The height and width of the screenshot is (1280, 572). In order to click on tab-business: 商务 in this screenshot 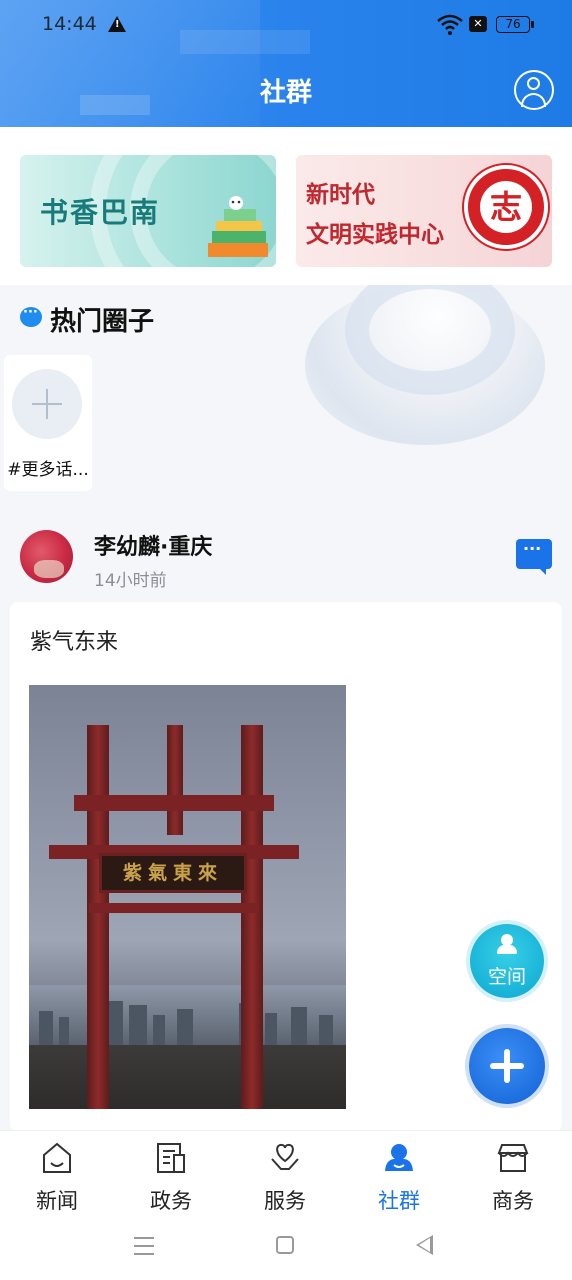, I will do `click(513, 1178)`.